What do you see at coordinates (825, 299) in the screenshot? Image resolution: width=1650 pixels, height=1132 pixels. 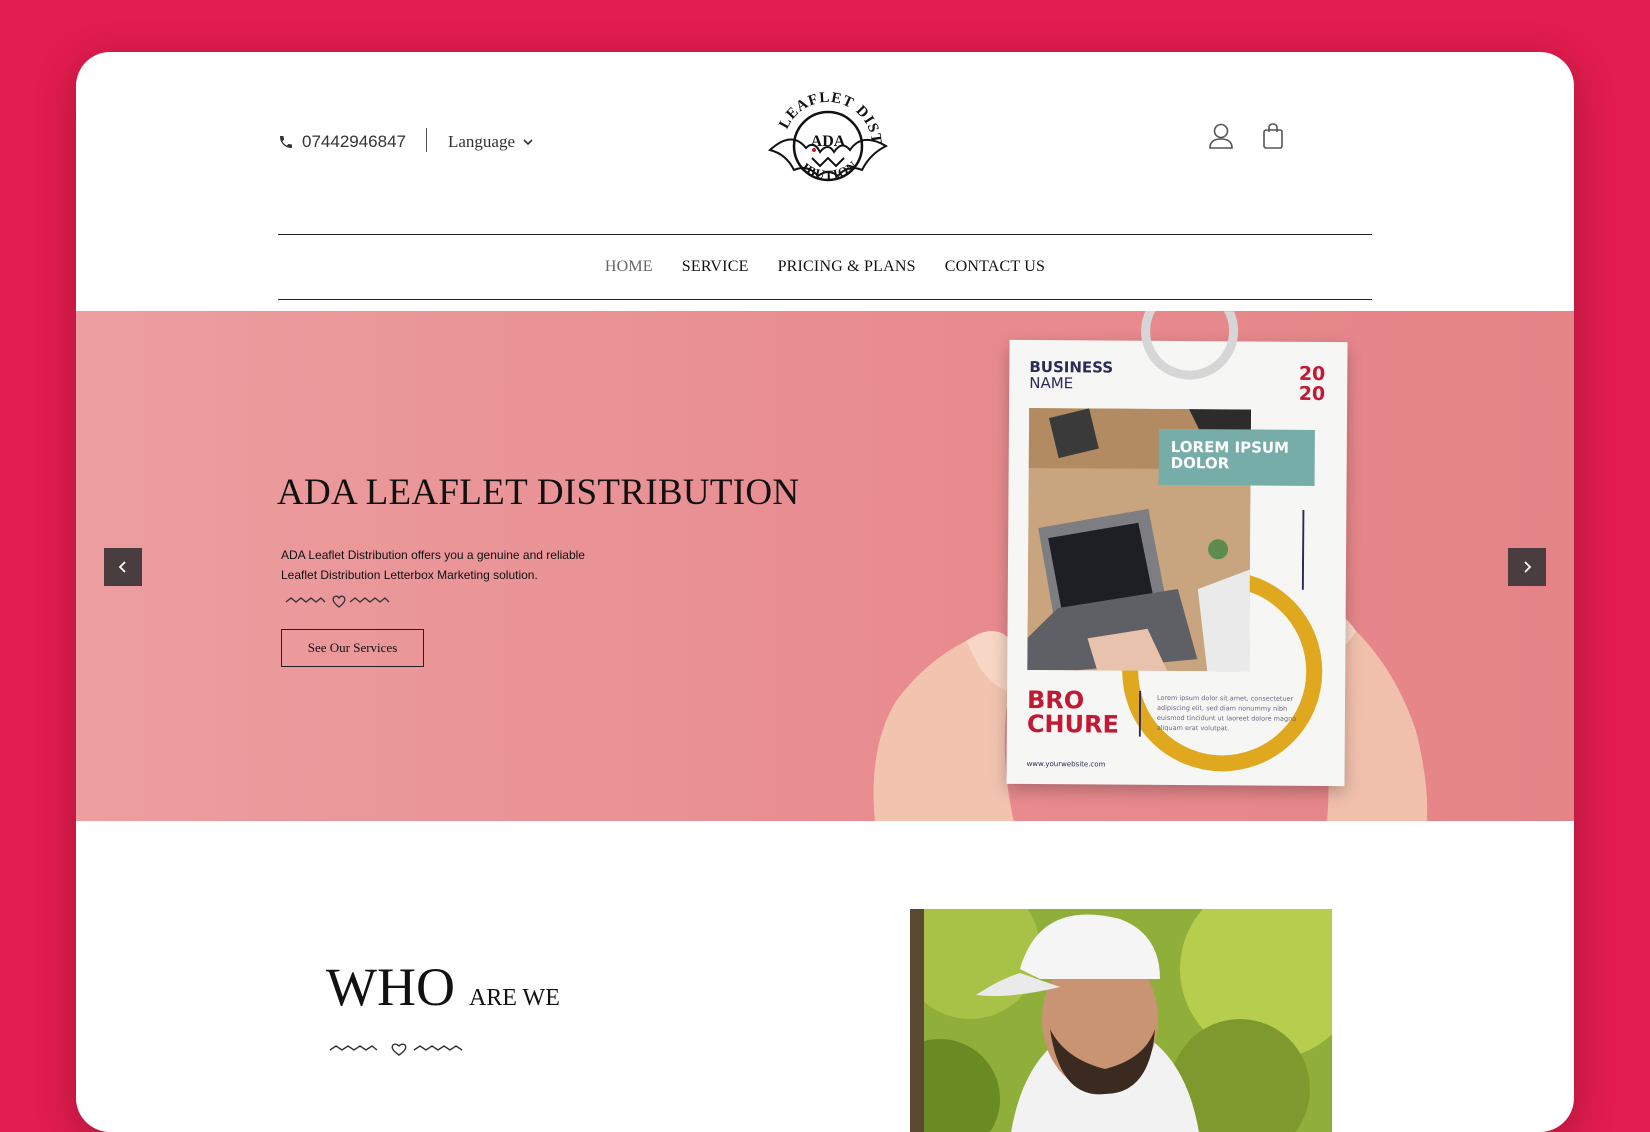 I see `nav-border-bottom` at bounding box center [825, 299].